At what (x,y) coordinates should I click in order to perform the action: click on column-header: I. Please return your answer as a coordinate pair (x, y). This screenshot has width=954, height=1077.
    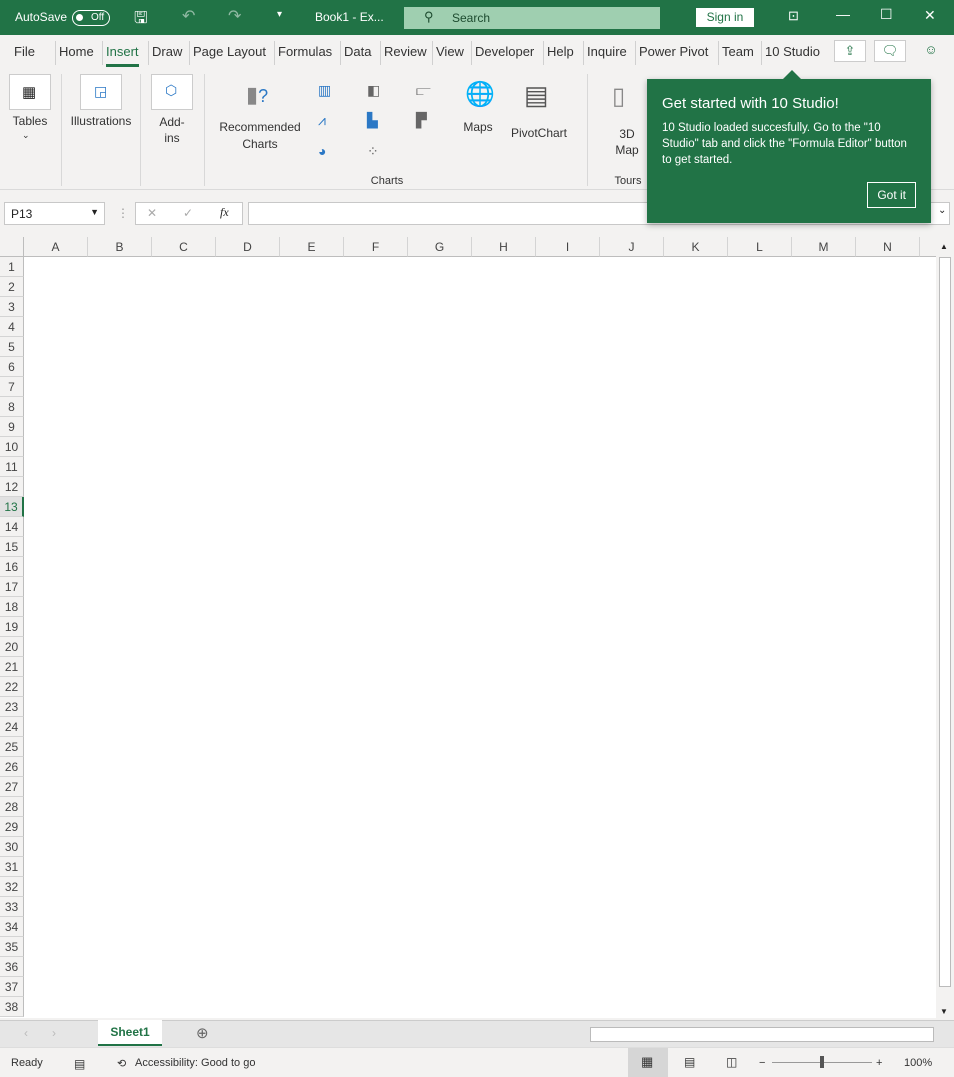
    Looking at the image, I should click on (568, 247).